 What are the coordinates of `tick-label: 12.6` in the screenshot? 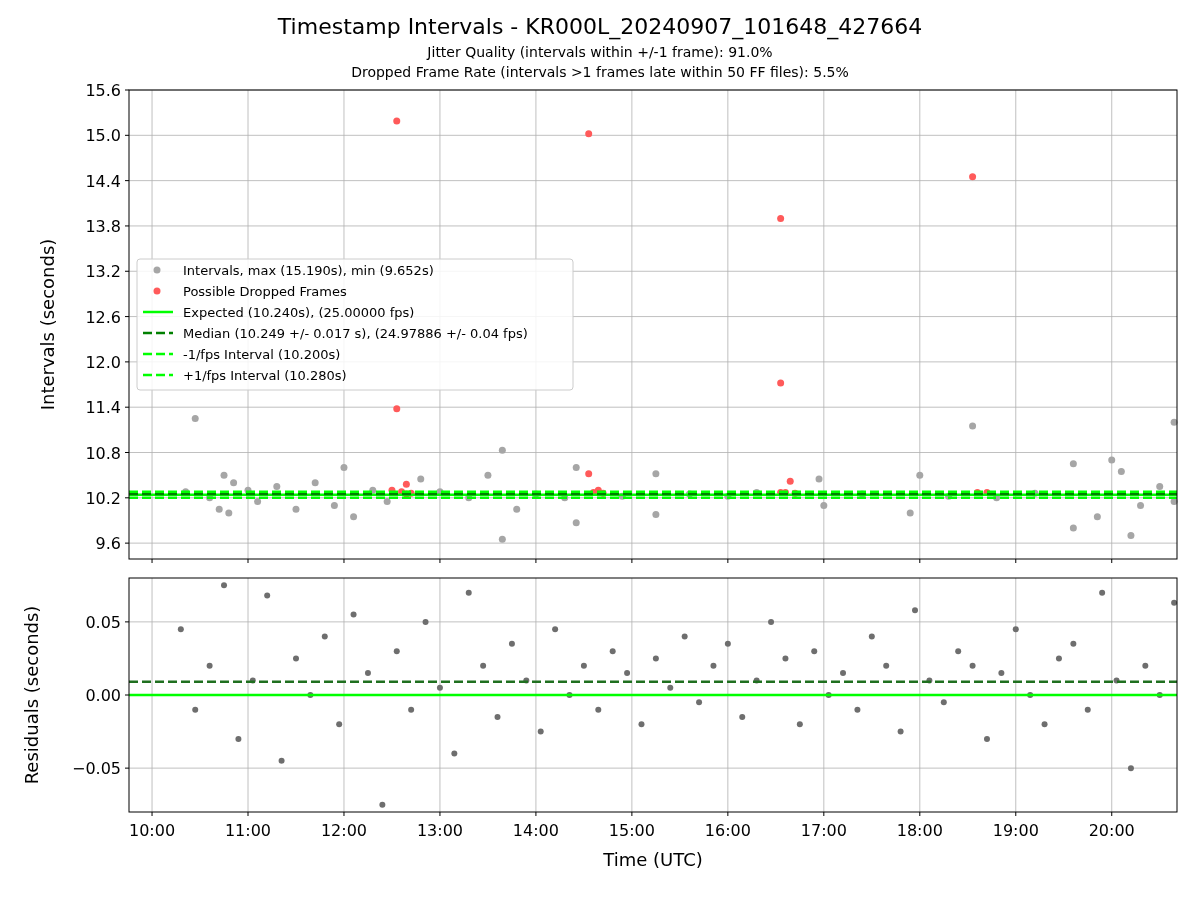 It's located at (103, 317).